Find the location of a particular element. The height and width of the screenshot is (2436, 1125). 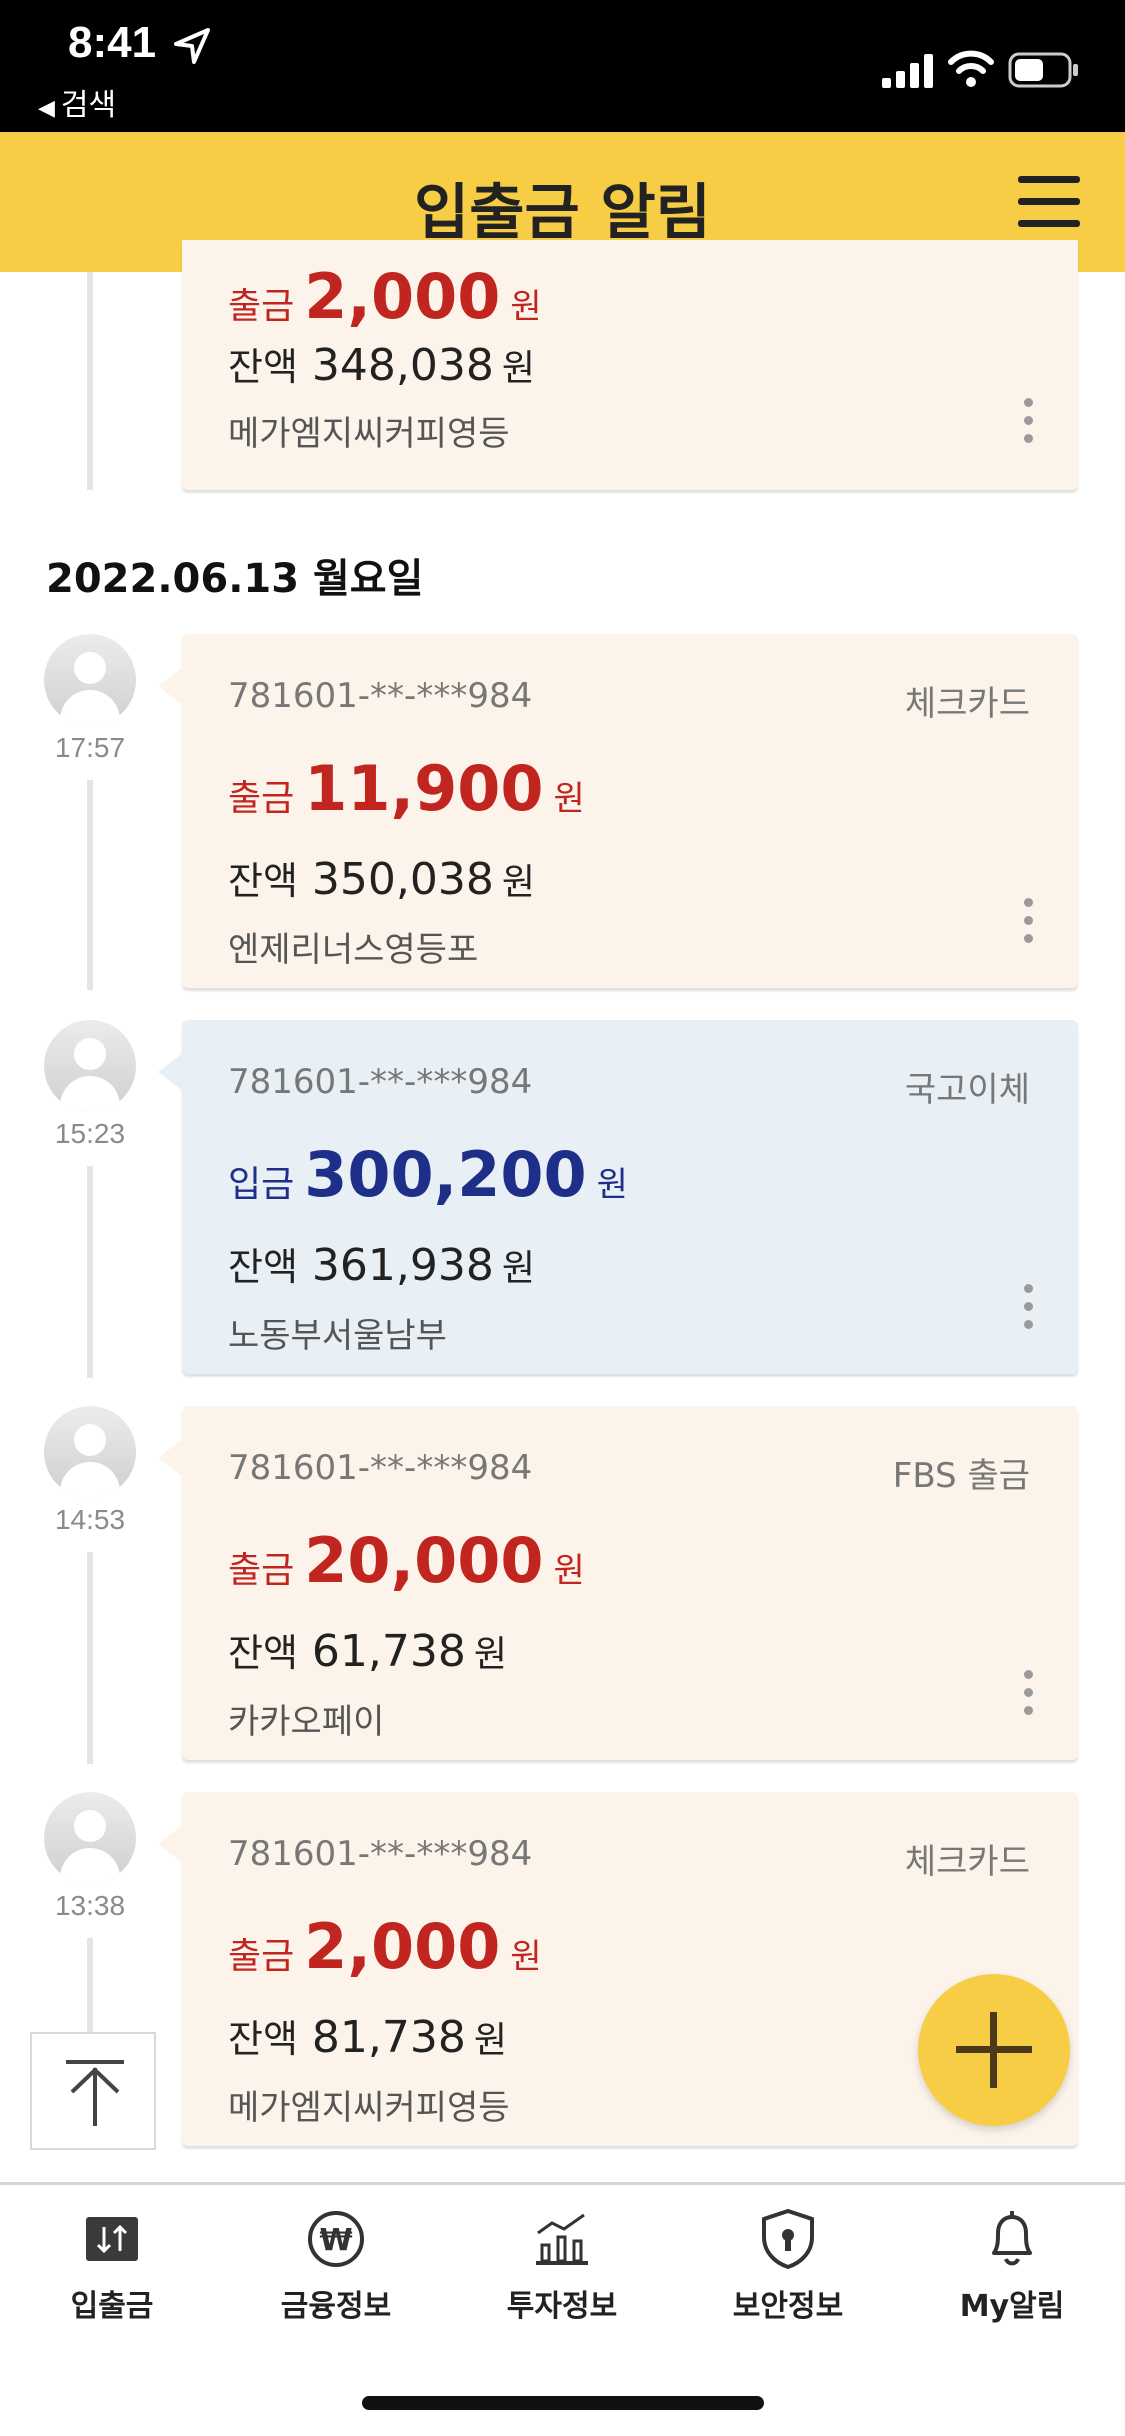

balance-row: 잔액 61,738 원 is located at coordinates (367, 1649).